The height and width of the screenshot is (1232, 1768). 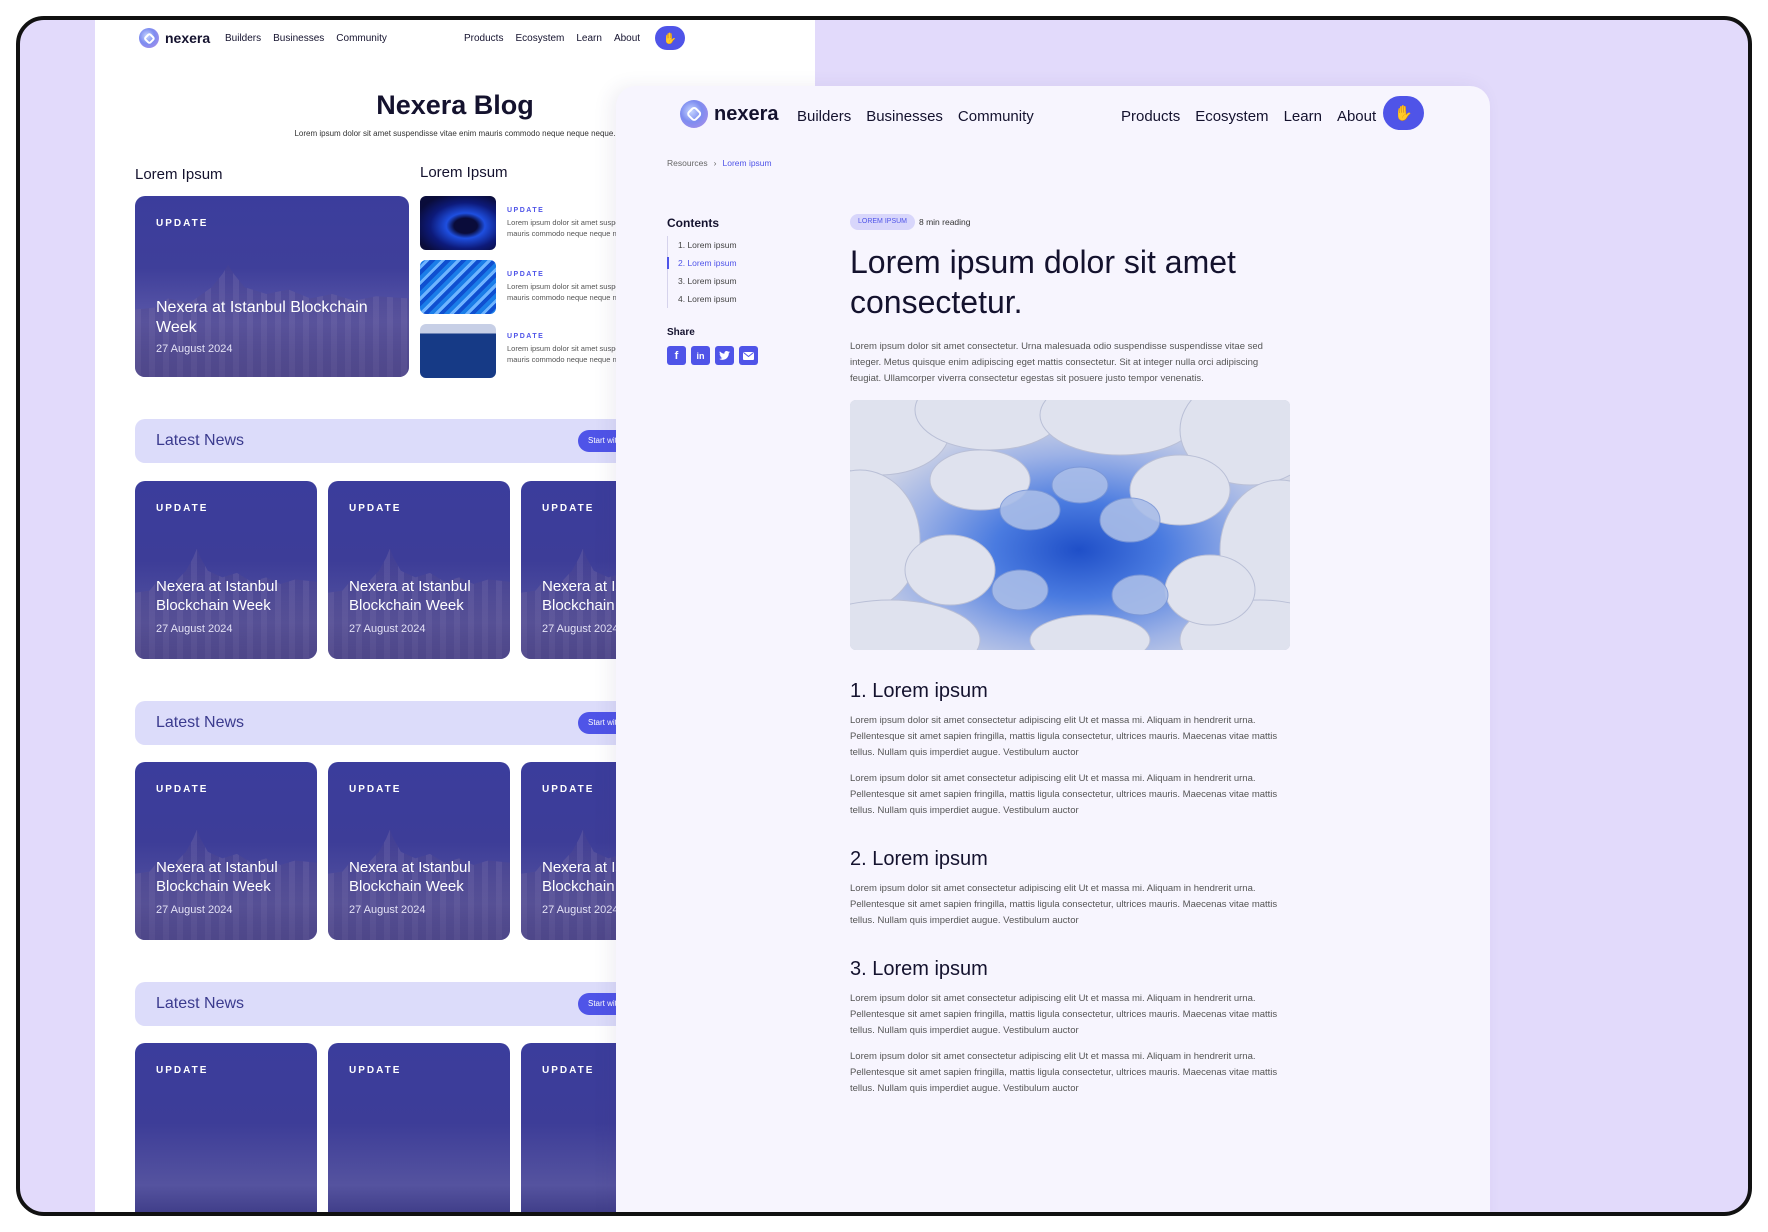 What do you see at coordinates (724, 355) in the screenshot?
I see `twitter-icon` at bounding box center [724, 355].